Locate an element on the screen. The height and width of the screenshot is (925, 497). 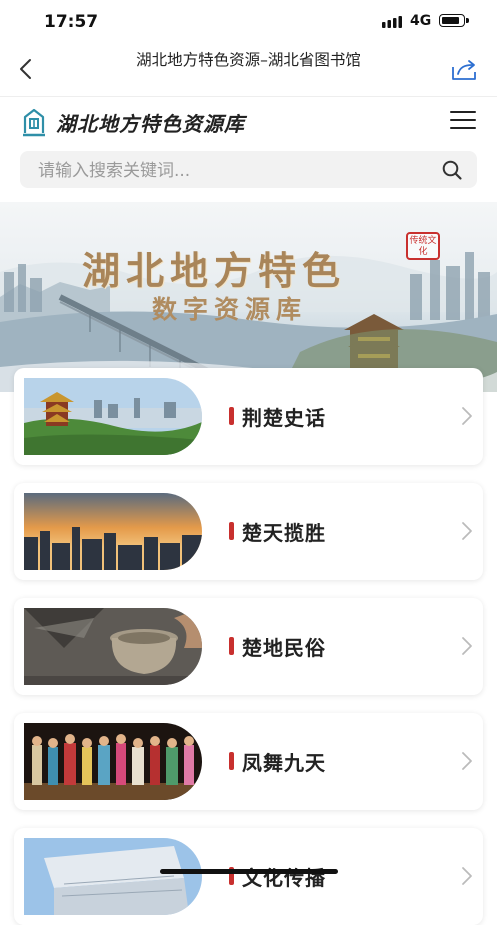
battery-icon is located at coordinates (454, 20).